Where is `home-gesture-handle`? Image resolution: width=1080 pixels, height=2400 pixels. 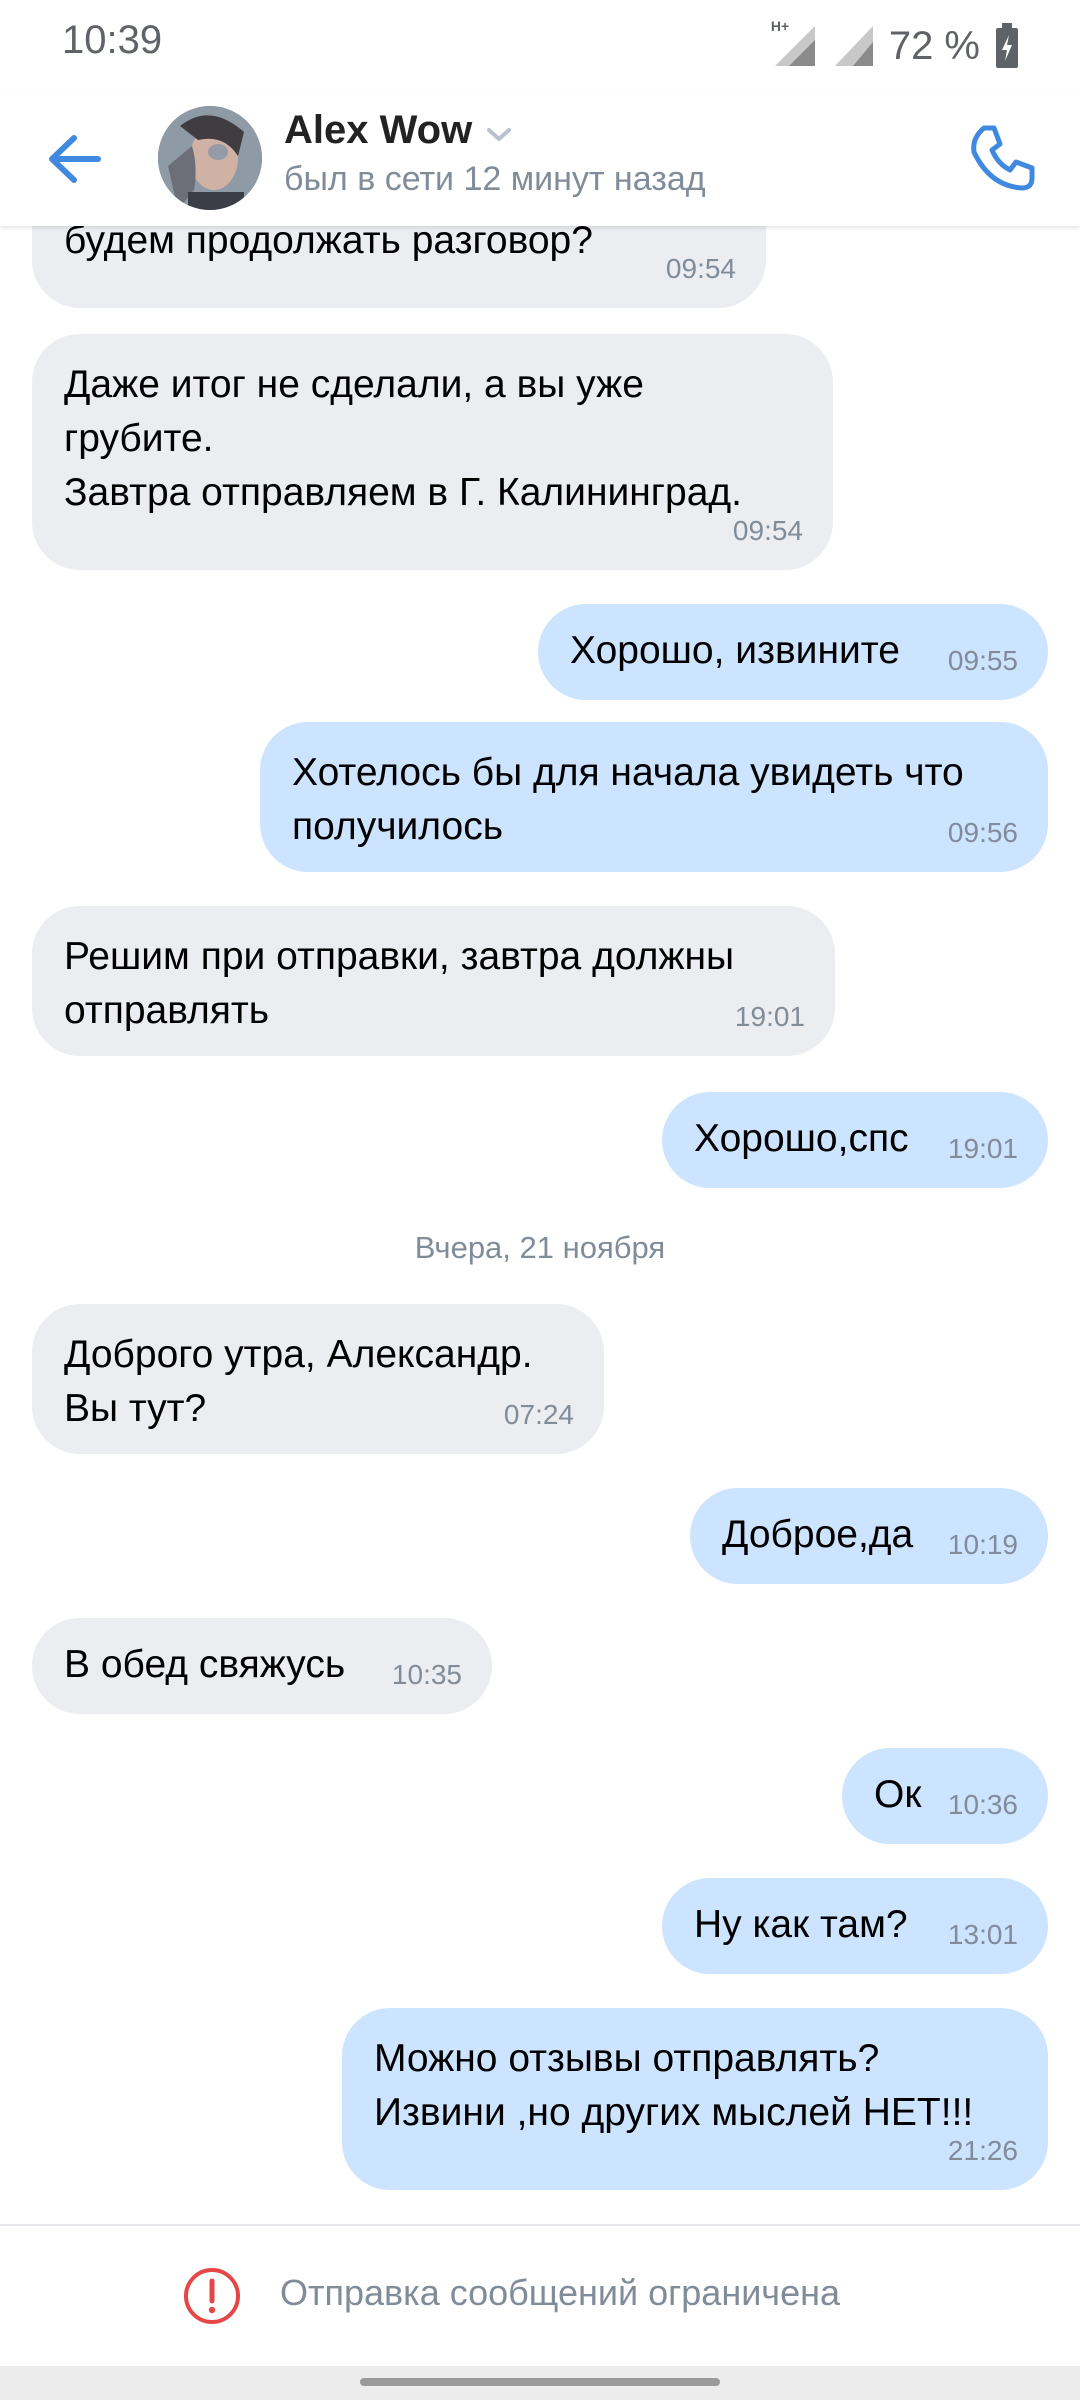
home-gesture-handle is located at coordinates (540, 2382).